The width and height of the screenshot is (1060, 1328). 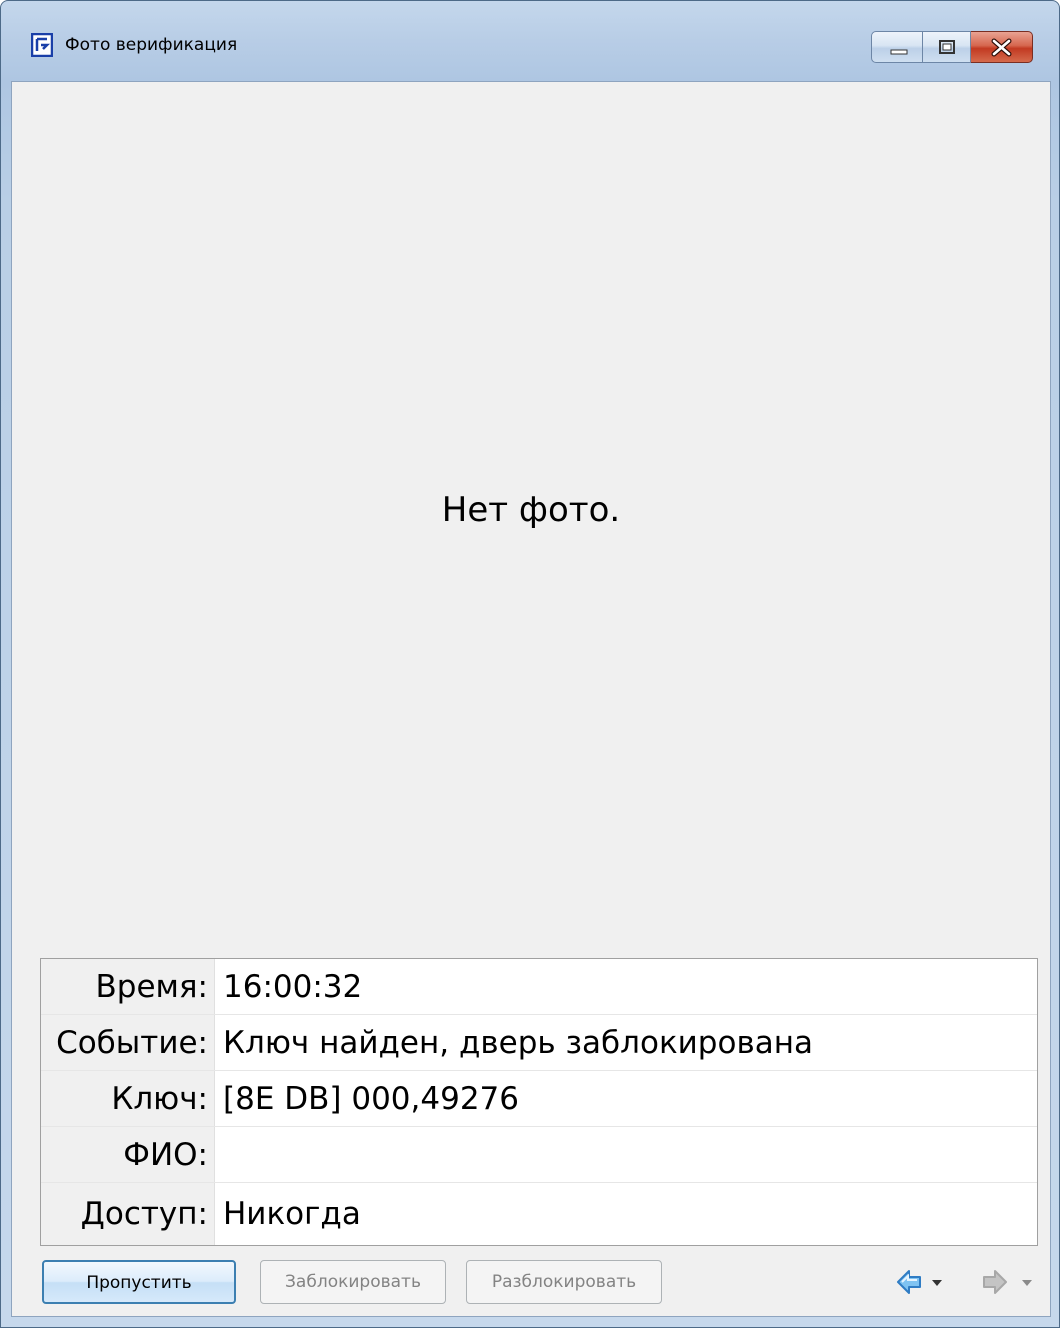 I want to click on minimize-icon, so click(x=899, y=52).